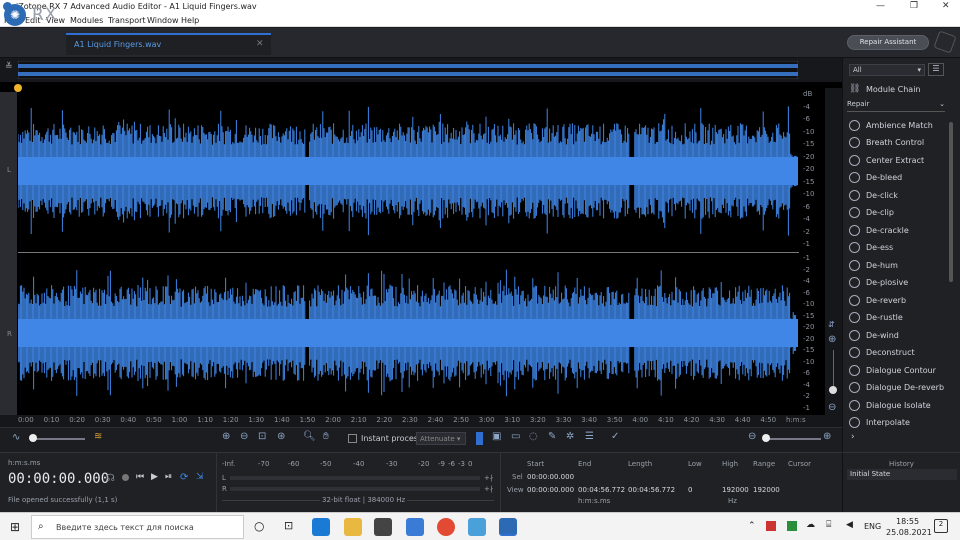 This screenshot has height=540, width=960. What do you see at coordinates (951, 202) in the screenshot?
I see `module-scrollbar` at bounding box center [951, 202].